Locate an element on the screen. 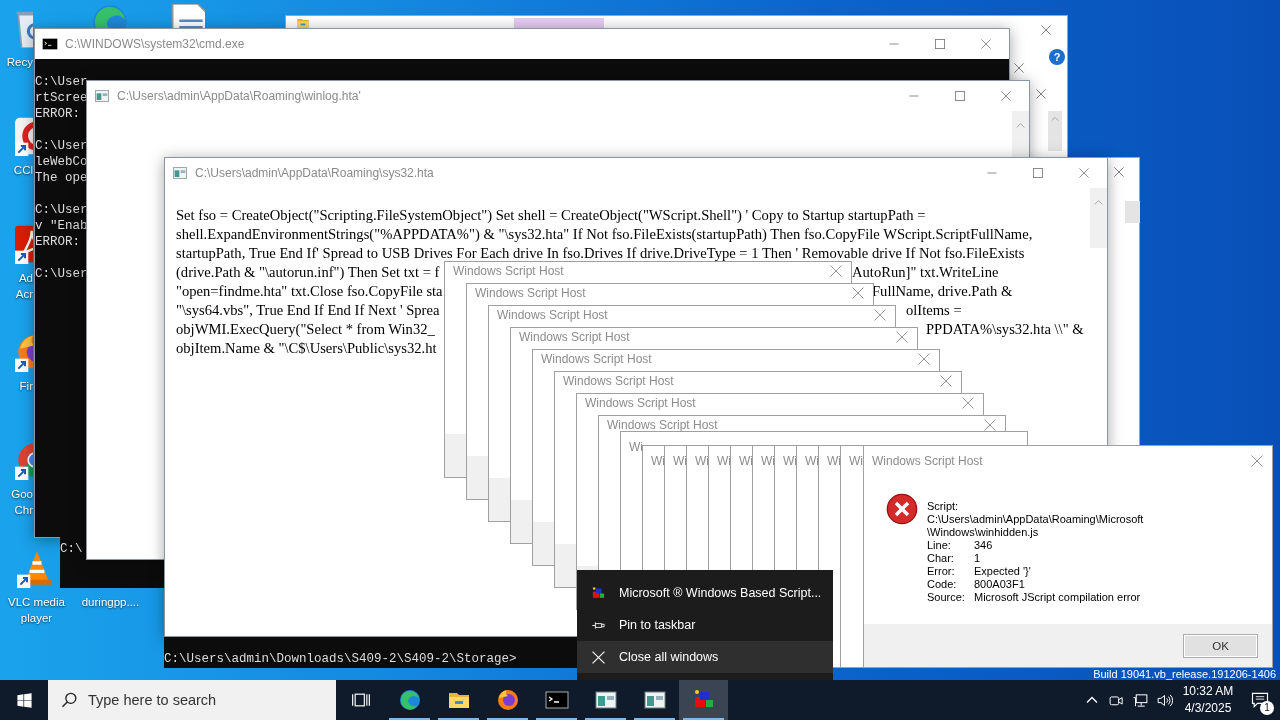 The image size is (1280, 720). icon-label: Fir is located at coordinates (16, 386).